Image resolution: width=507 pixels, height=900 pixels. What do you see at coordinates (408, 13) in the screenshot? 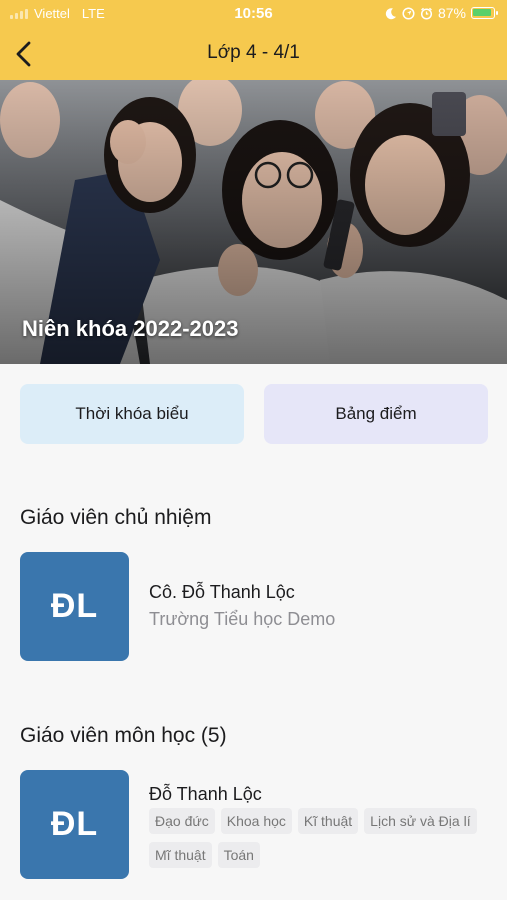
I see `location-icon` at bounding box center [408, 13].